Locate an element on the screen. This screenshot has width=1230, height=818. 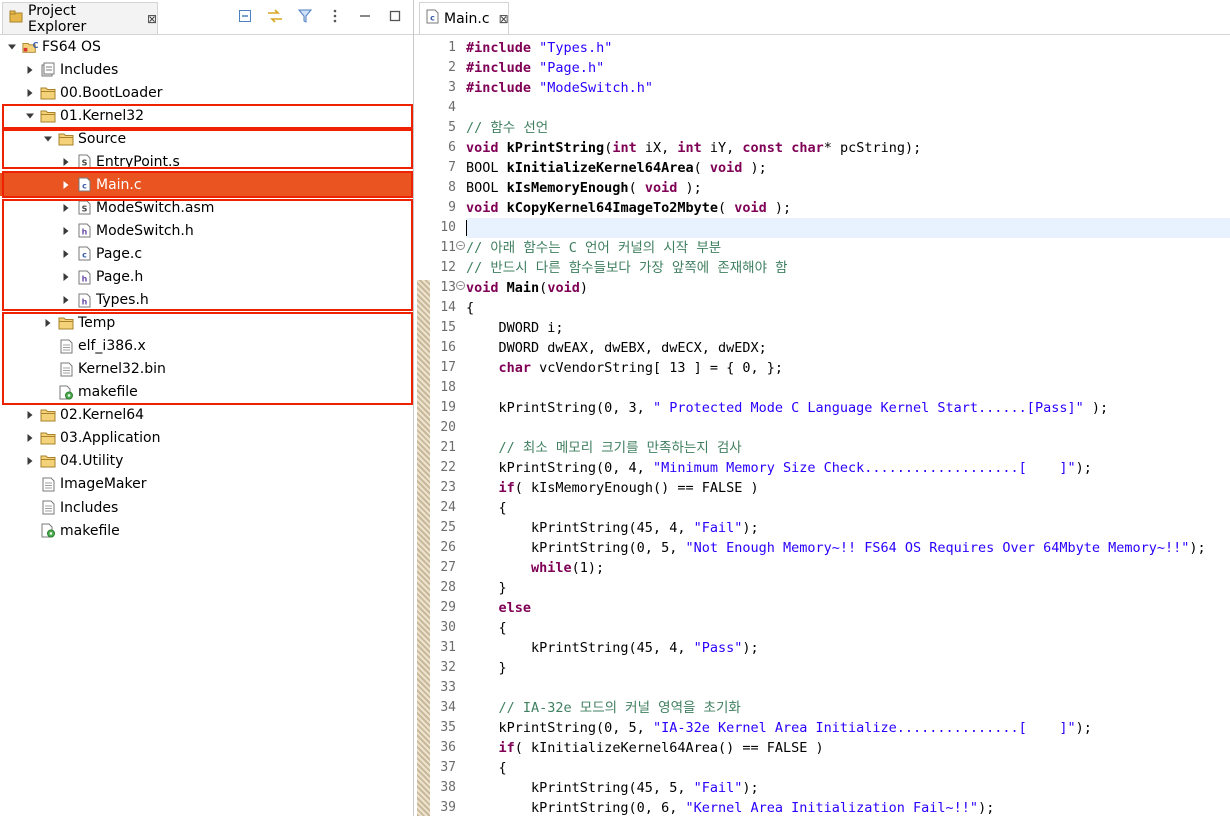
code-line: #include "Types.h" is located at coordinates (848, 48).